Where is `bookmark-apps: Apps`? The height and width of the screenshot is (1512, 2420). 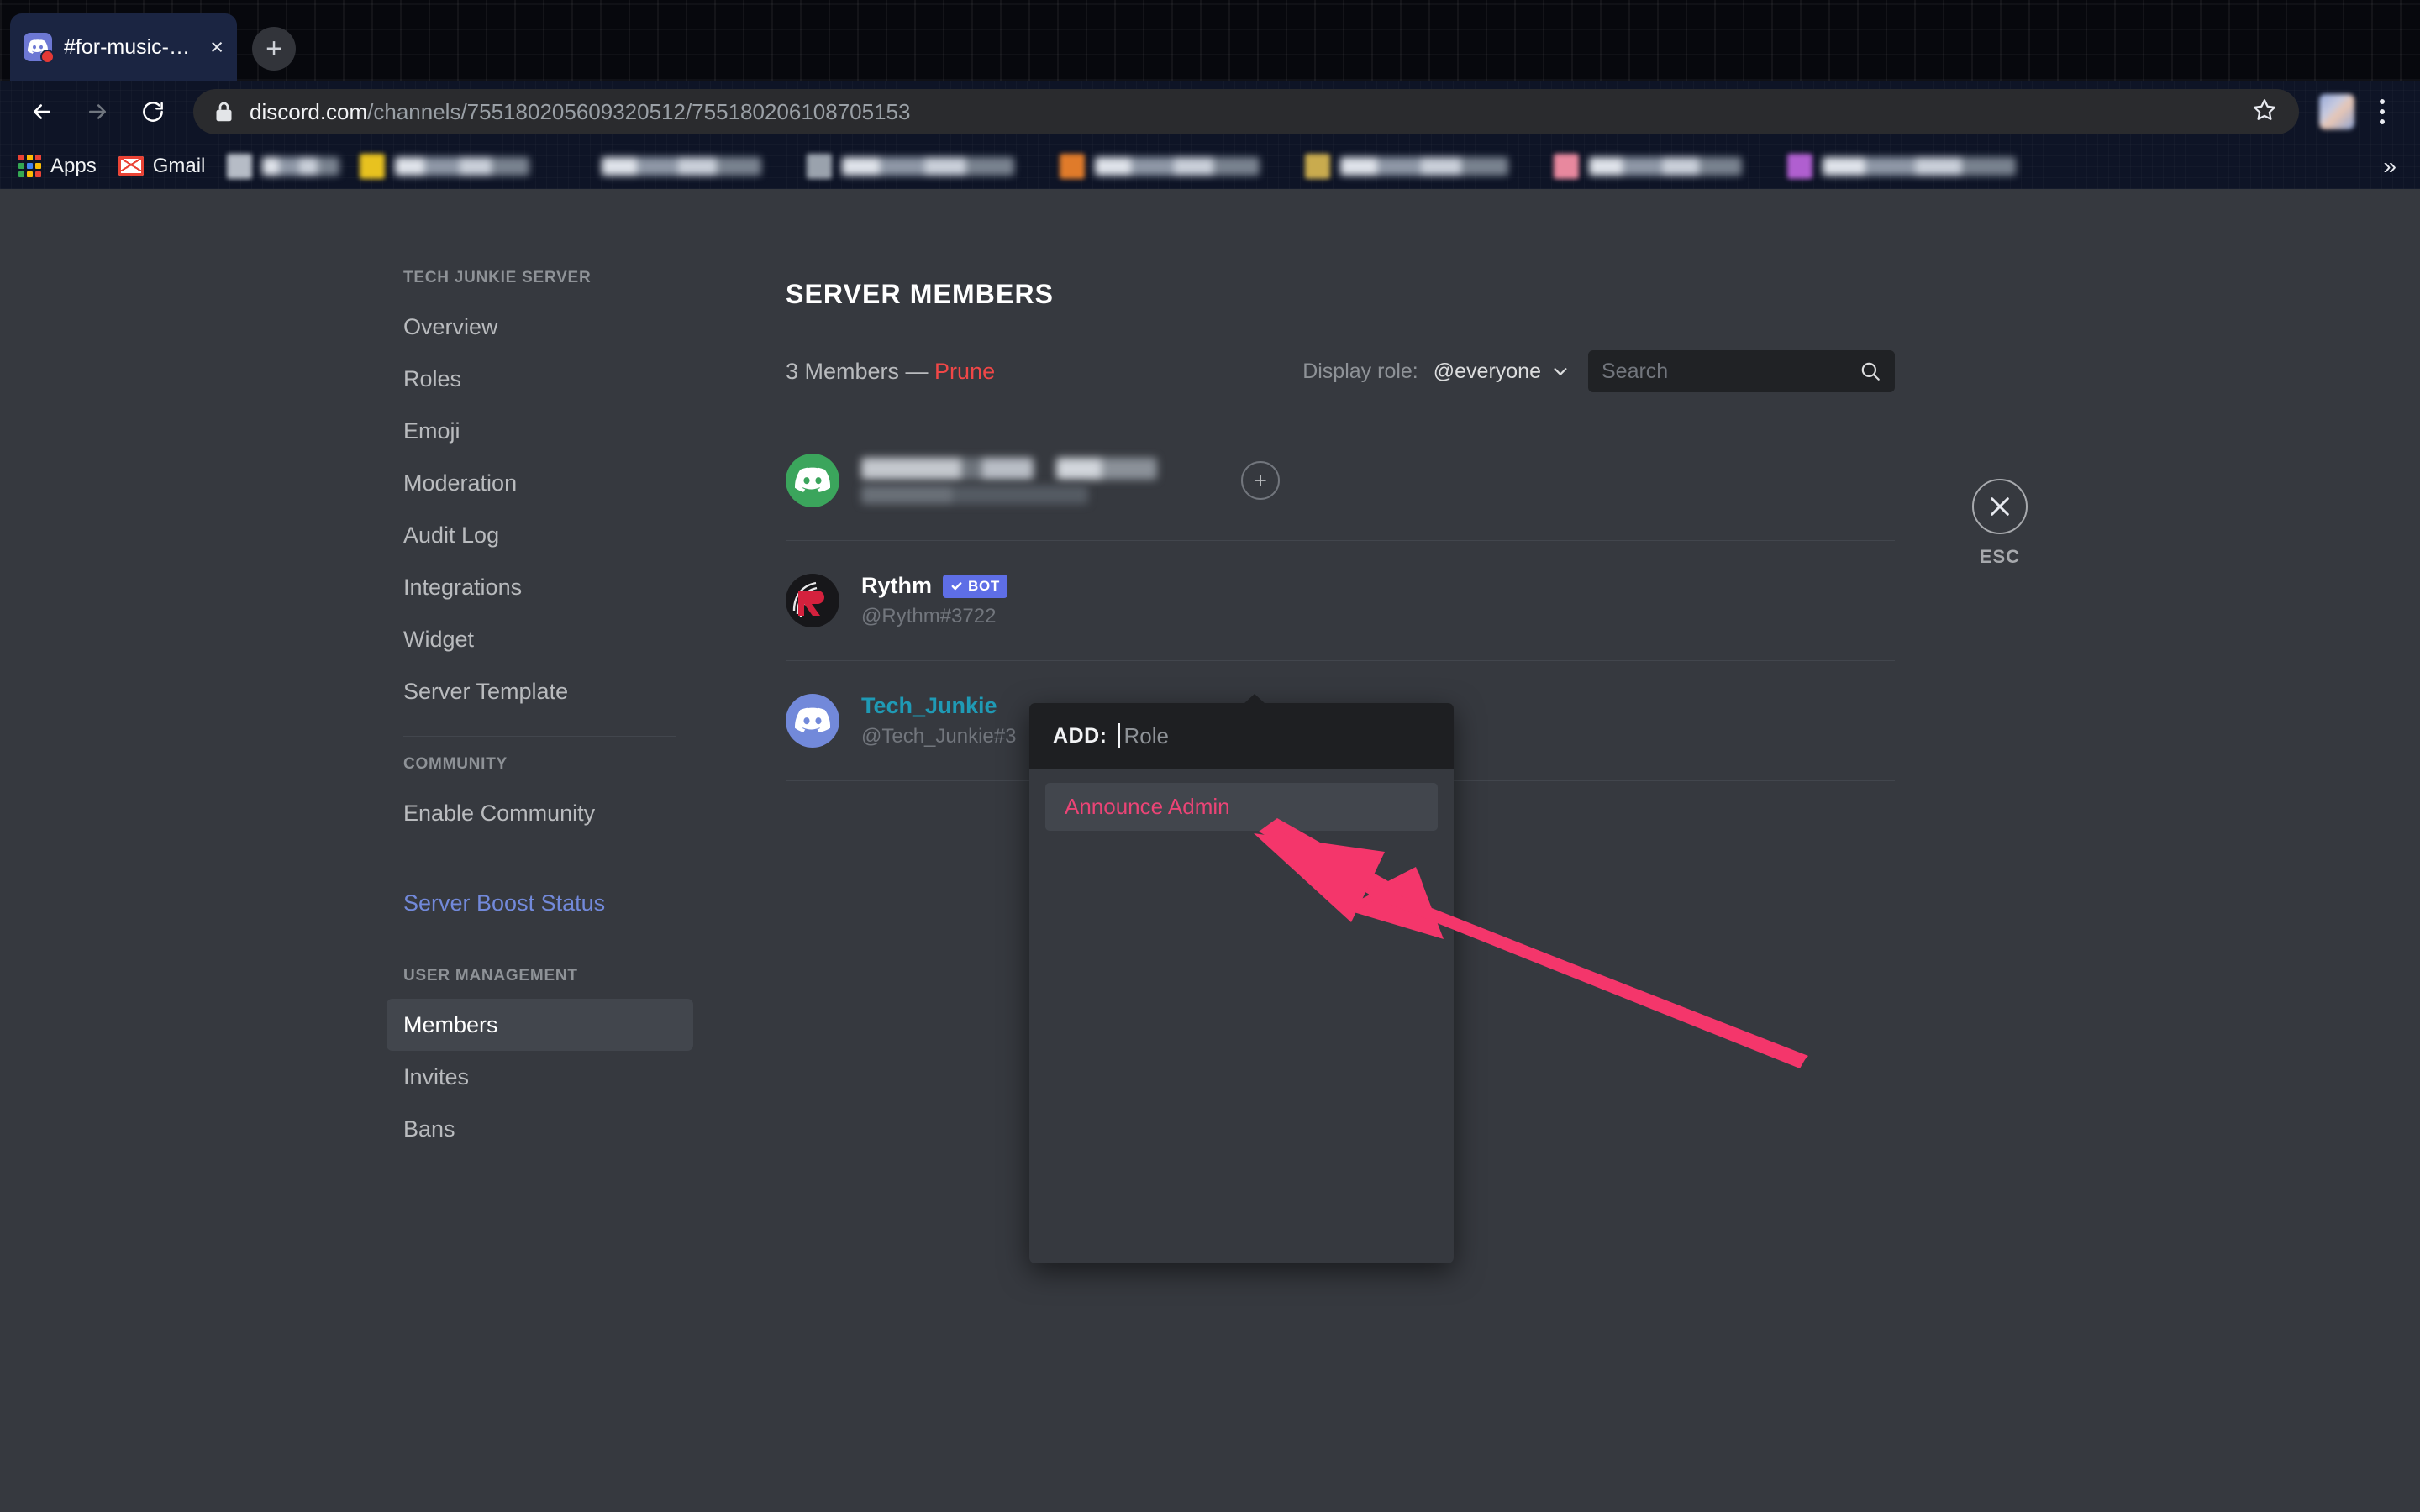
bookmark-apps: Apps is located at coordinates (58, 166).